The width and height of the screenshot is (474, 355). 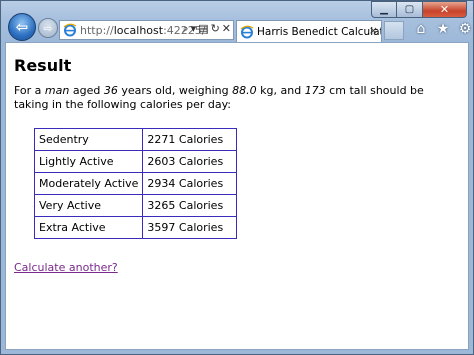 What do you see at coordinates (244, 90) in the screenshot?
I see `weight-value: 88.0` at bounding box center [244, 90].